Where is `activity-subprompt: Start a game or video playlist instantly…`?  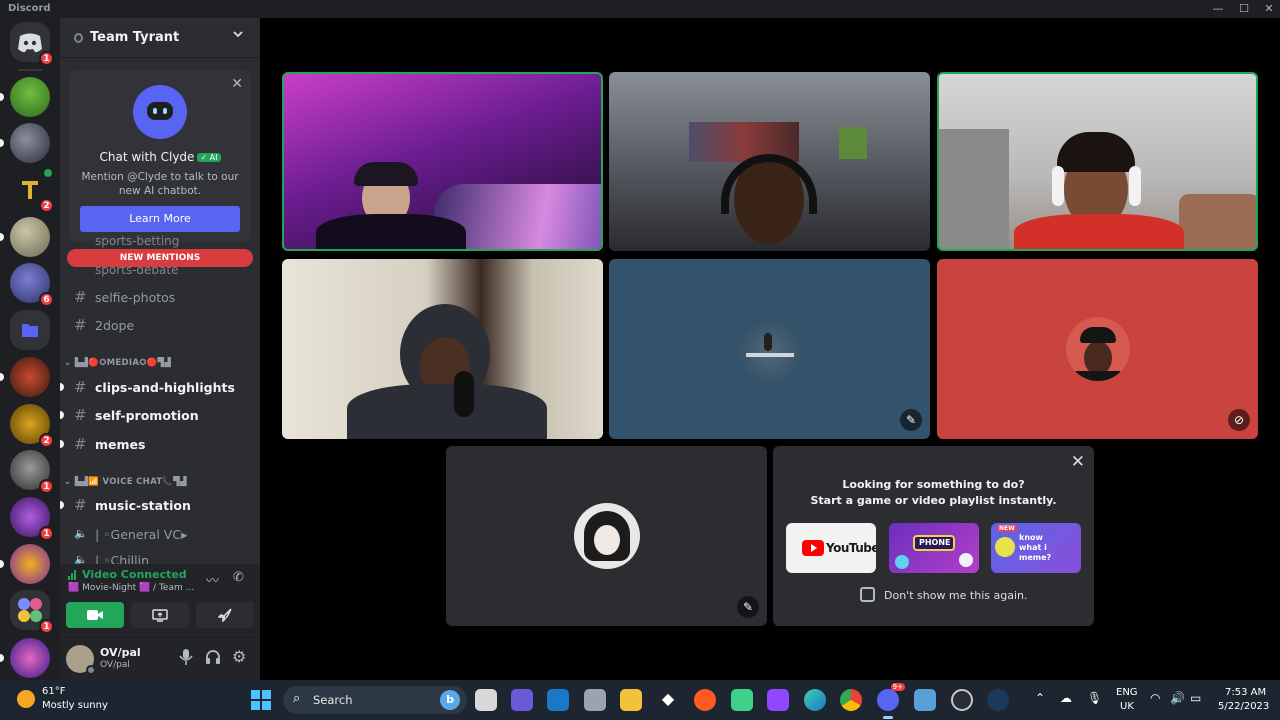
activity-subprompt: Start a game or video playlist instantly… is located at coordinates (933, 500).